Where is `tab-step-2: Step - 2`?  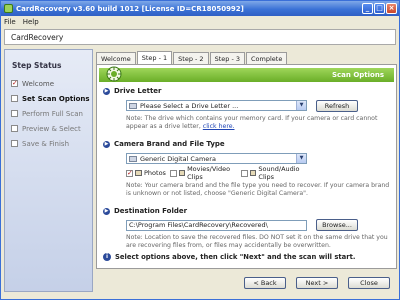 tab-step-2: Step - 2 is located at coordinates (191, 58).